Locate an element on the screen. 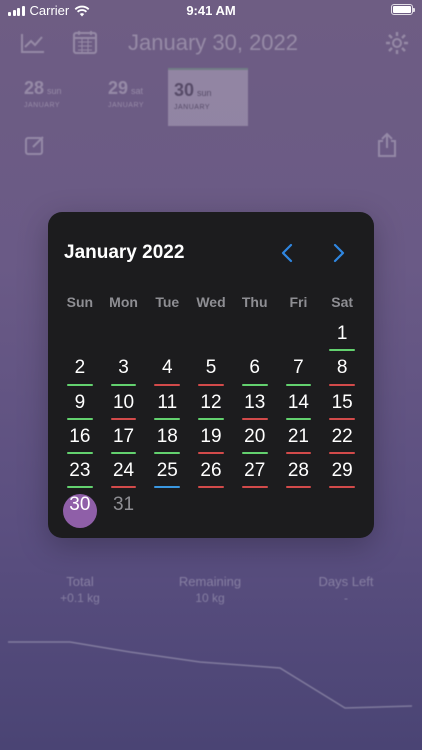 The image size is (422, 750). calendar-day: 16 is located at coordinates (80, 440).